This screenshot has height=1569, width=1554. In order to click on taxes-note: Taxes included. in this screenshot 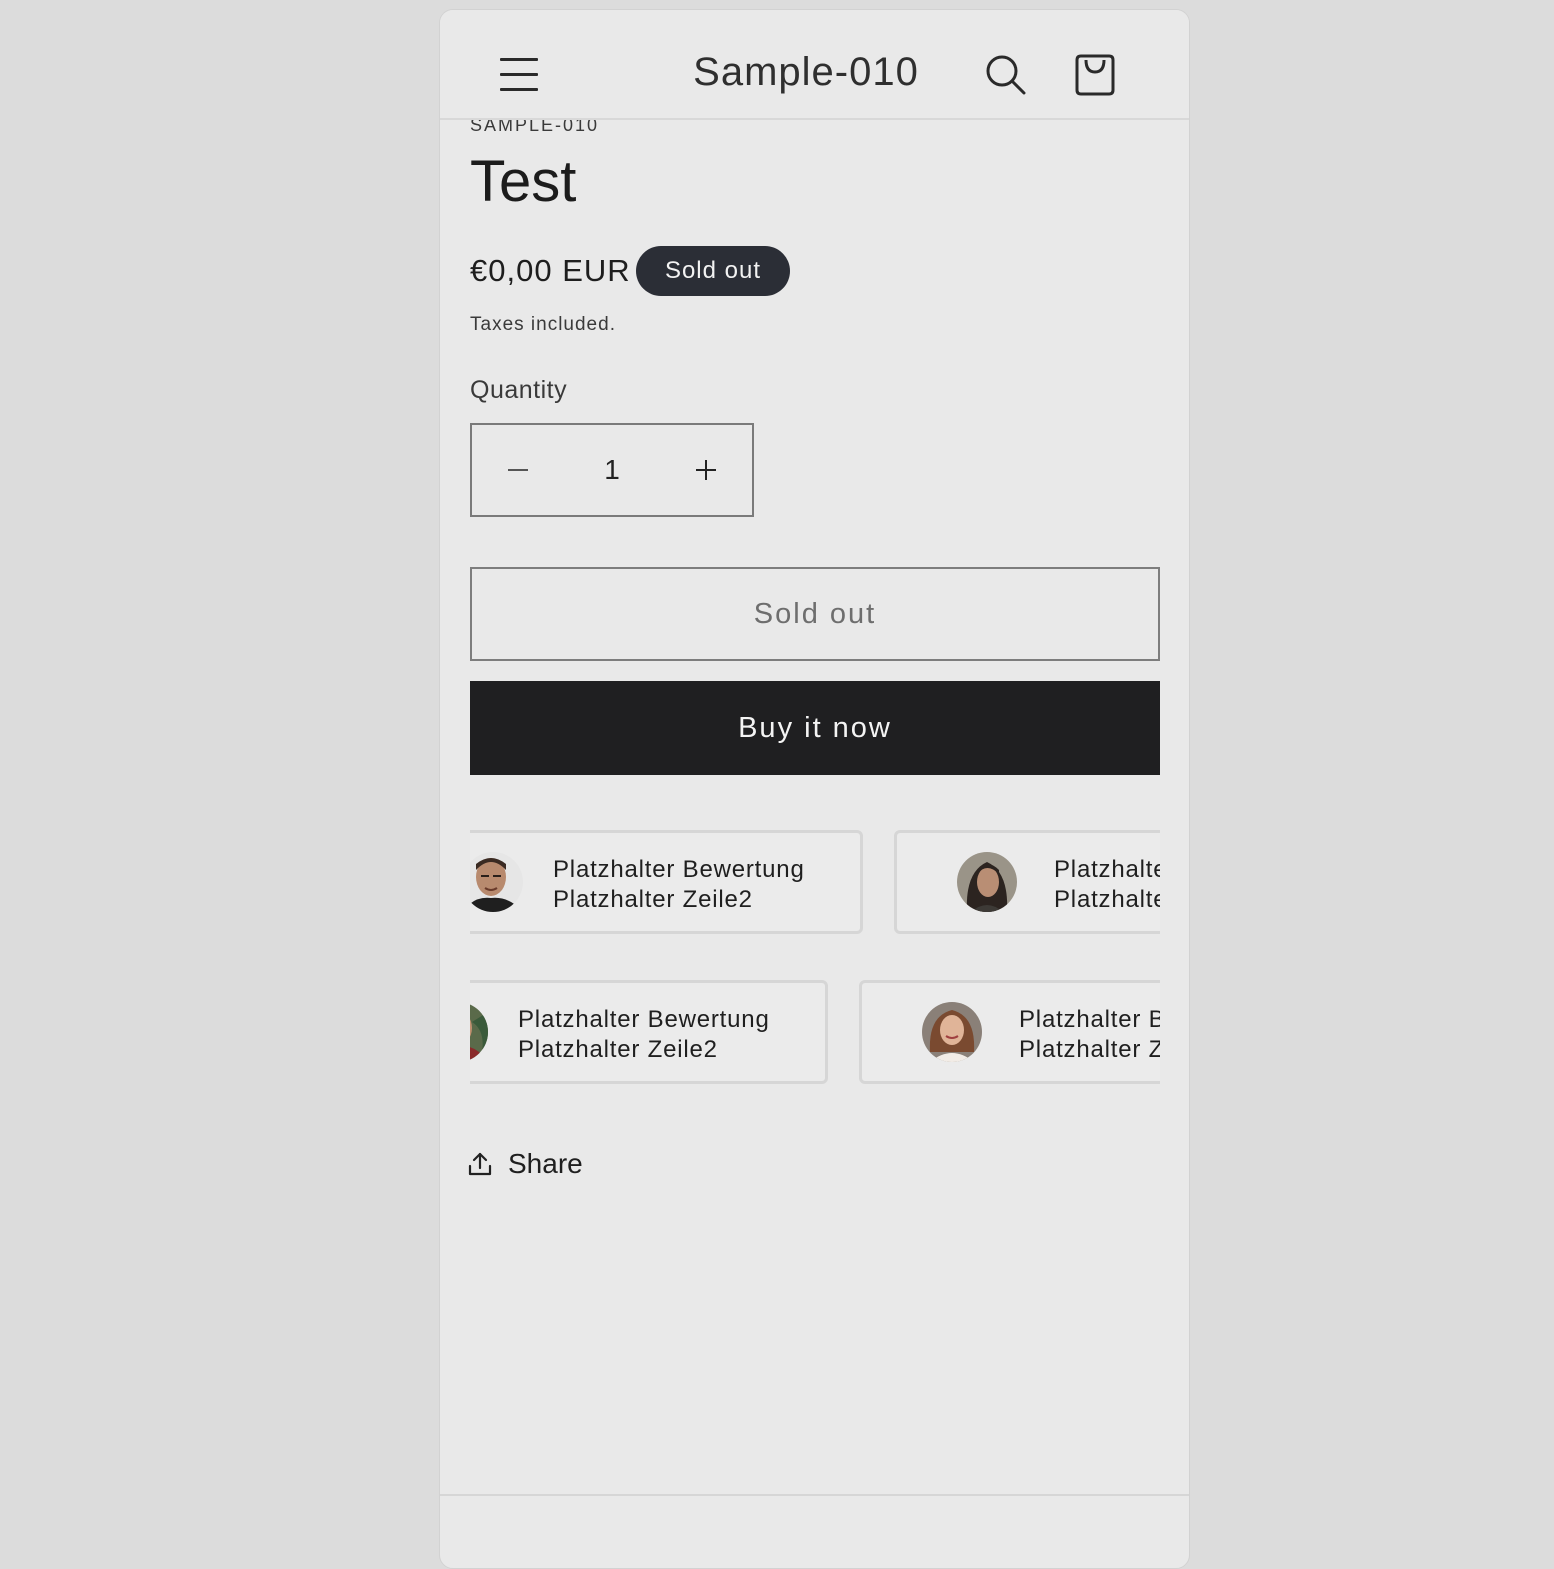, I will do `click(543, 324)`.